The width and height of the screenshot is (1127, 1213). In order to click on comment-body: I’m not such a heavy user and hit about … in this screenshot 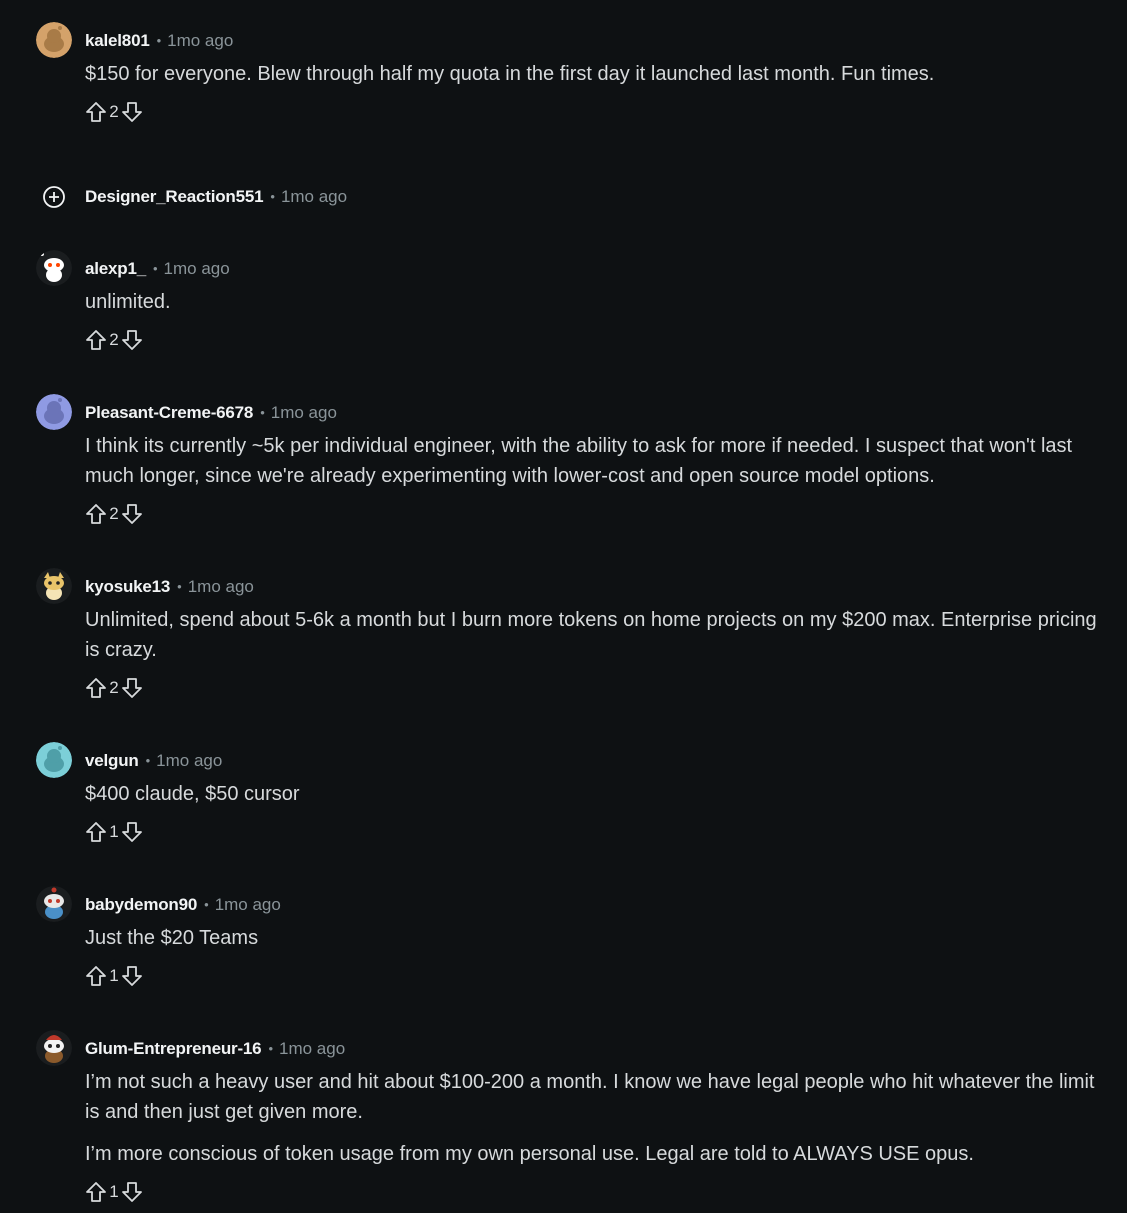, I will do `click(594, 1118)`.